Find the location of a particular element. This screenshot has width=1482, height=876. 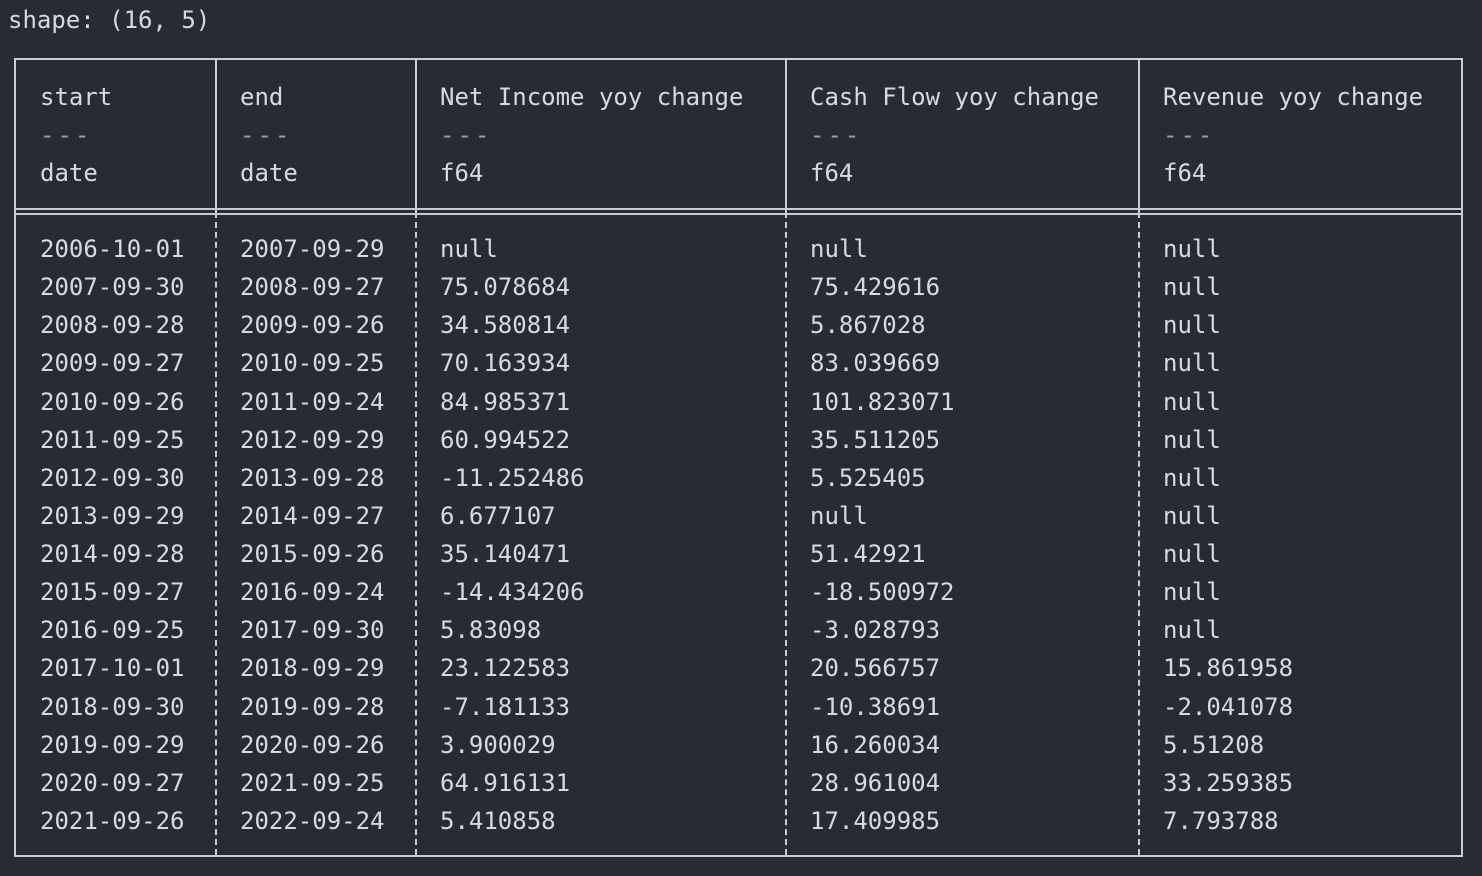

table-cell: 5.83098 is located at coordinates (491, 630).